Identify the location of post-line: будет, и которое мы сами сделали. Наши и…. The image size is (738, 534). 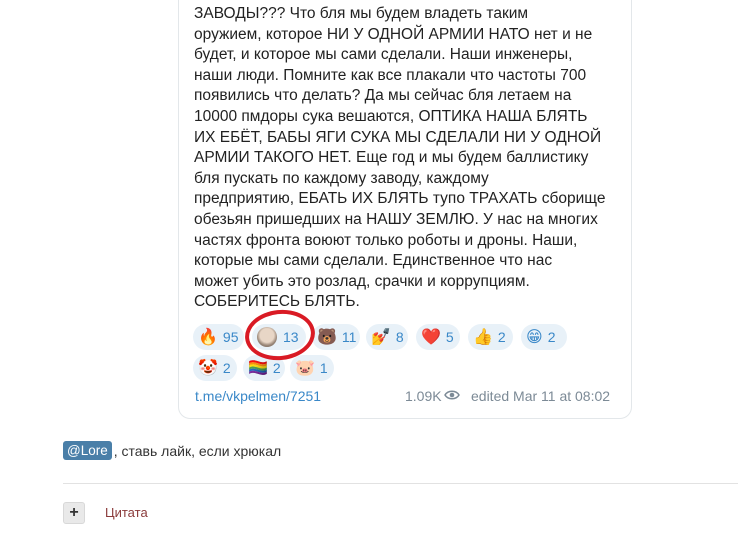
(383, 55).